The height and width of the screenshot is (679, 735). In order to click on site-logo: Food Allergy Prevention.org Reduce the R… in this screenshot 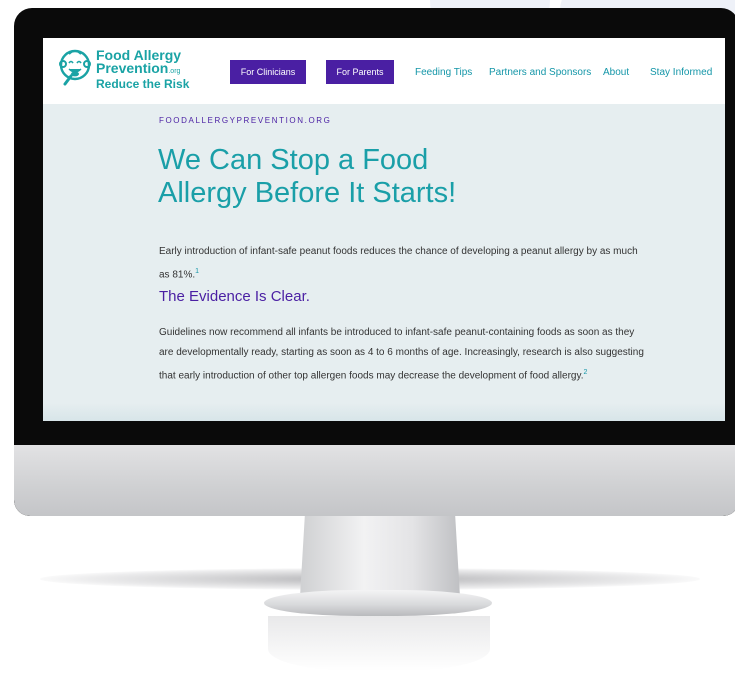, I will do `click(132, 72)`.